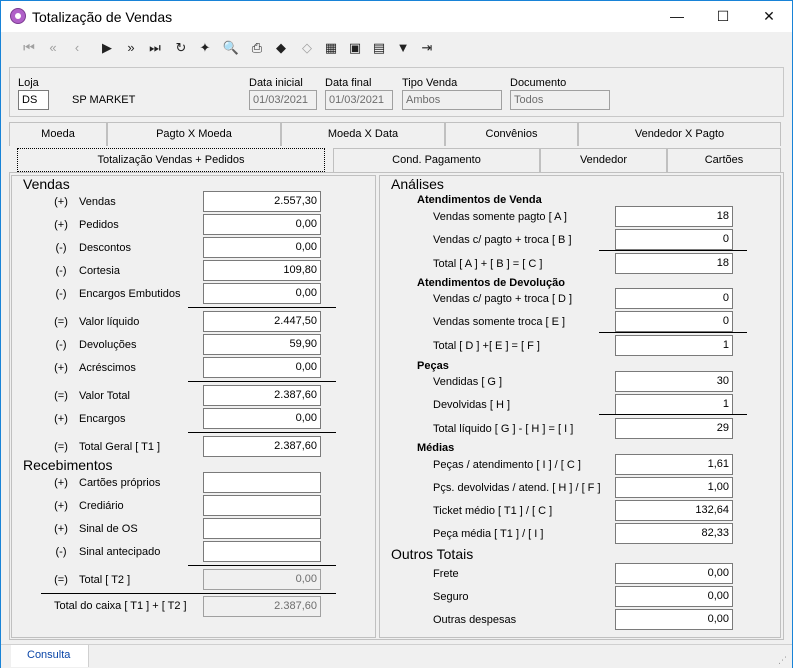 This screenshot has height=668, width=793. Describe the element at coordinates (205, 48) in the screenshot. I see `wand-icon: ✦` at that location.